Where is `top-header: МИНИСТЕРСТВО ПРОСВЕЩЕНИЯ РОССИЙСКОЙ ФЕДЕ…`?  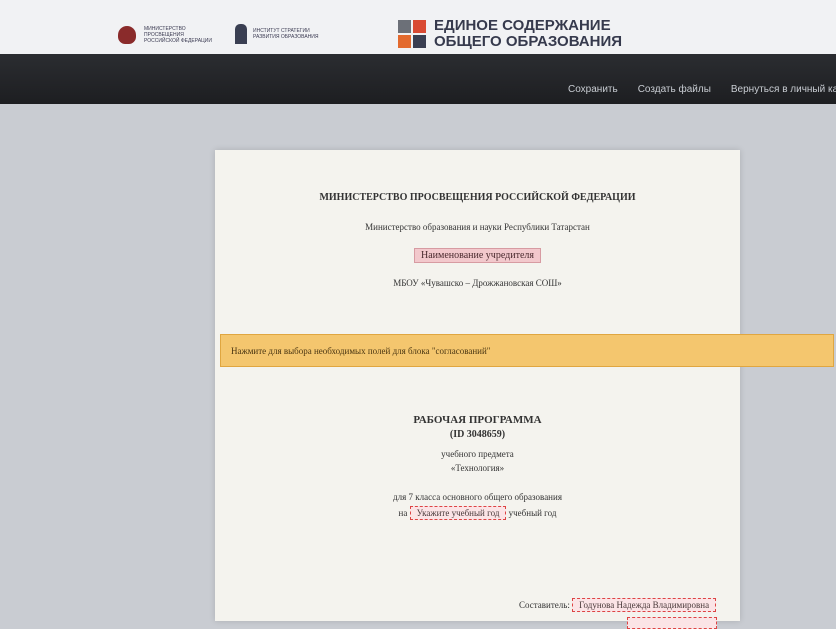
top-header: МИНИСТЕРСТВО ПРОСВЕЩЕНИЯ РОССИЙСКОЙ ФЕДЕ… is located at coordinates (418, 27).